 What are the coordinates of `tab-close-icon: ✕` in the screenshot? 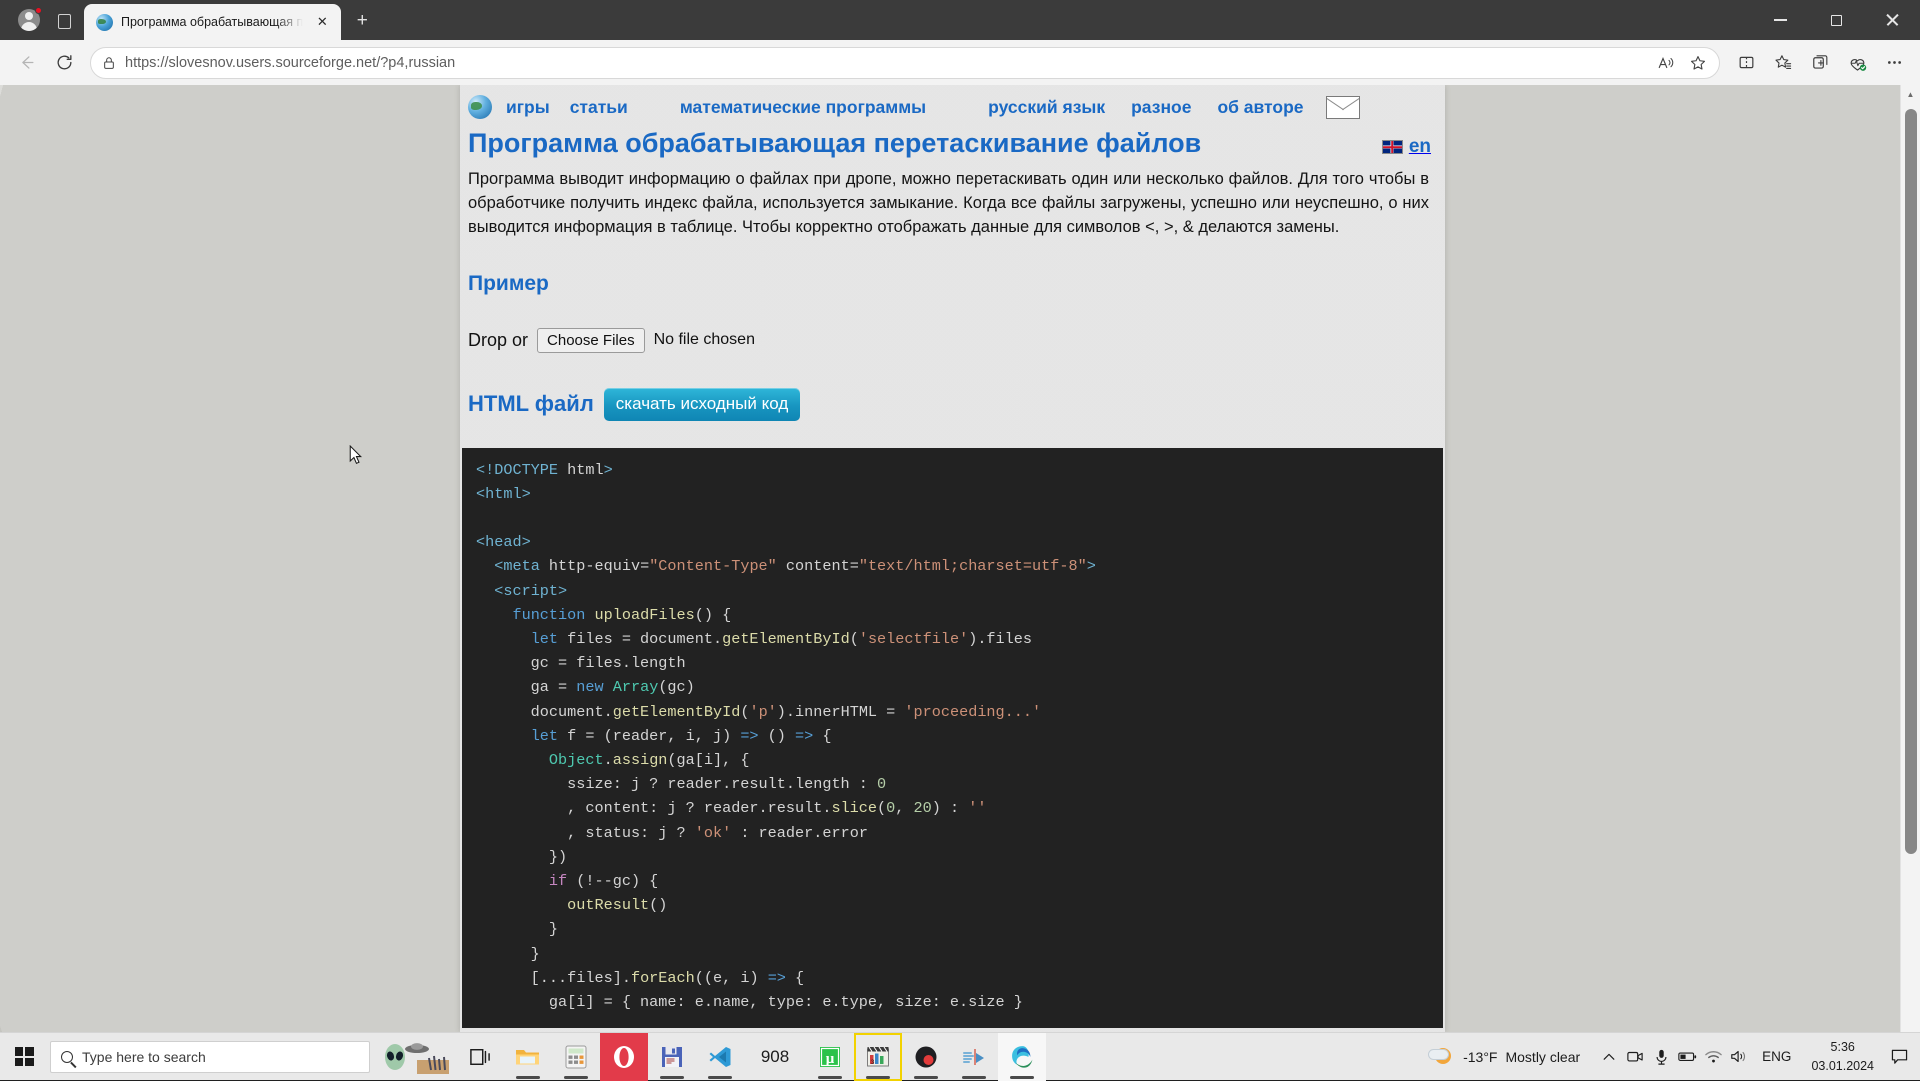 It's located at (322, 22).